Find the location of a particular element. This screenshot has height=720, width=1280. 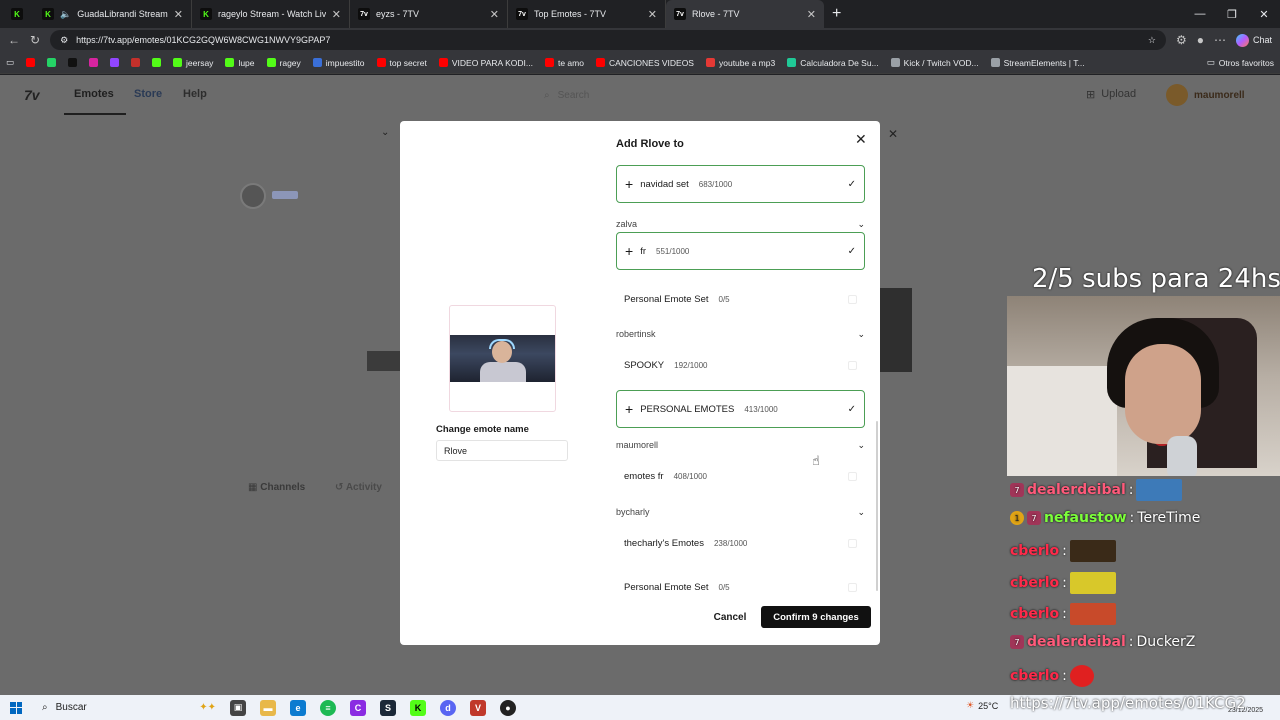

kick-icon: K is located at coordinates (418, 707).